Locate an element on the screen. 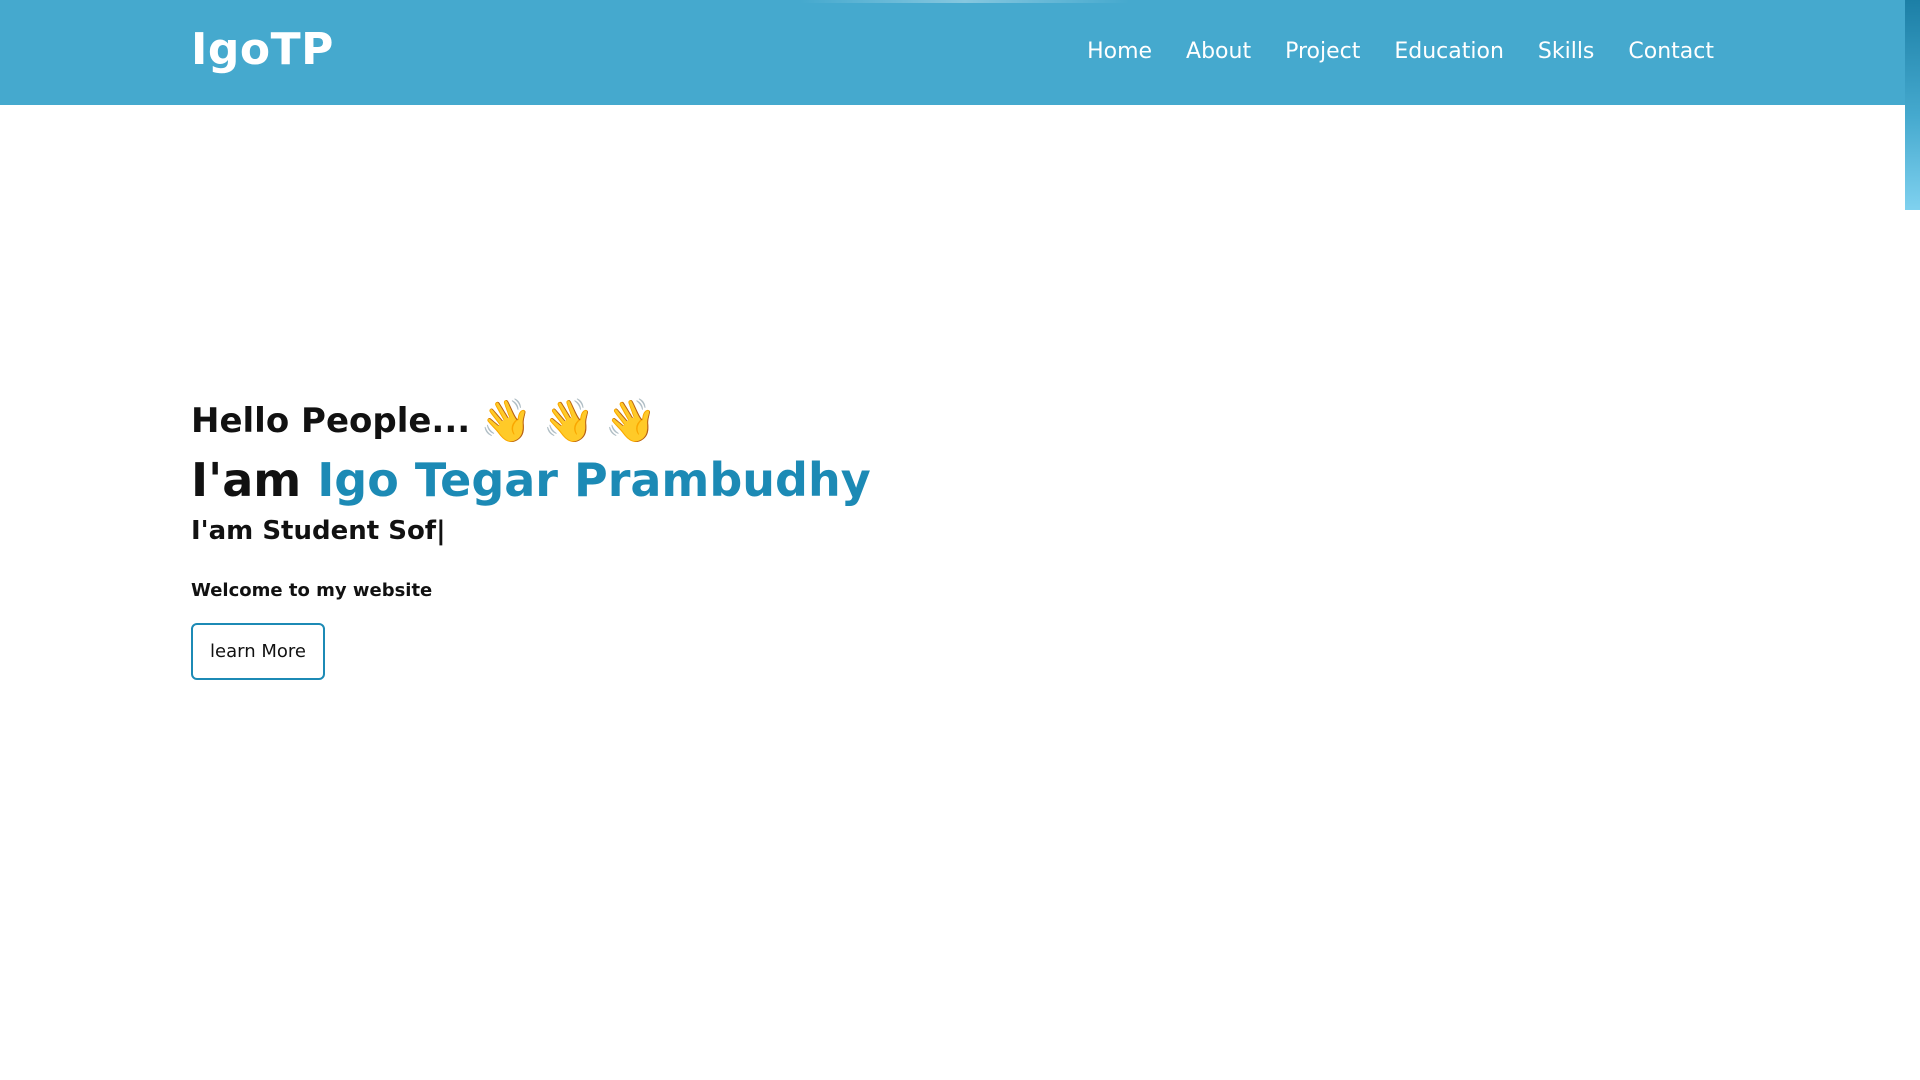 The image size is (1920, 1080). navbar-glow is located at coordinates (965, 1).